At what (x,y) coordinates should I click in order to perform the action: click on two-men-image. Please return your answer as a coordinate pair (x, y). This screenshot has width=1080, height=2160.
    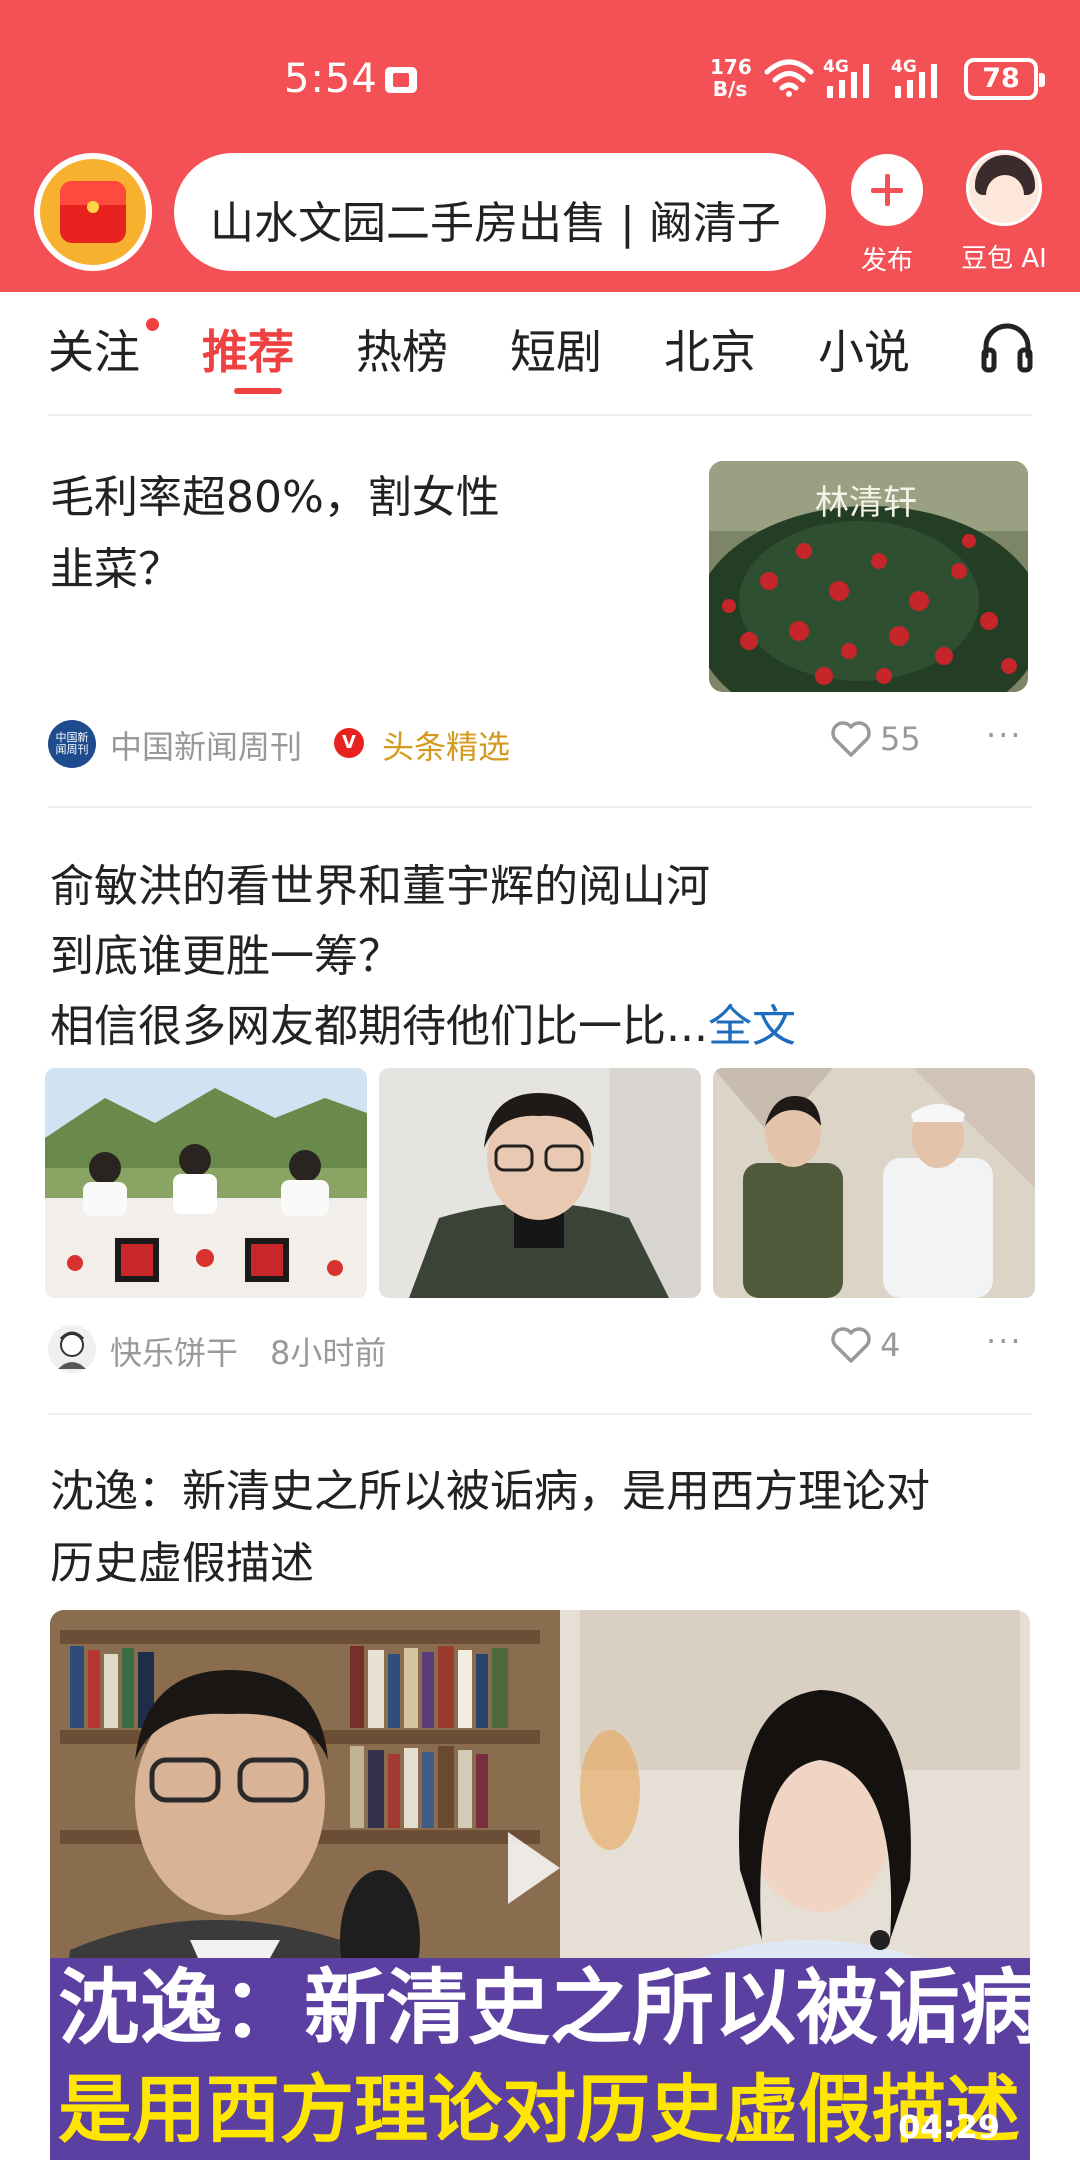
    Looking at the image, I should click on (874, 1183).